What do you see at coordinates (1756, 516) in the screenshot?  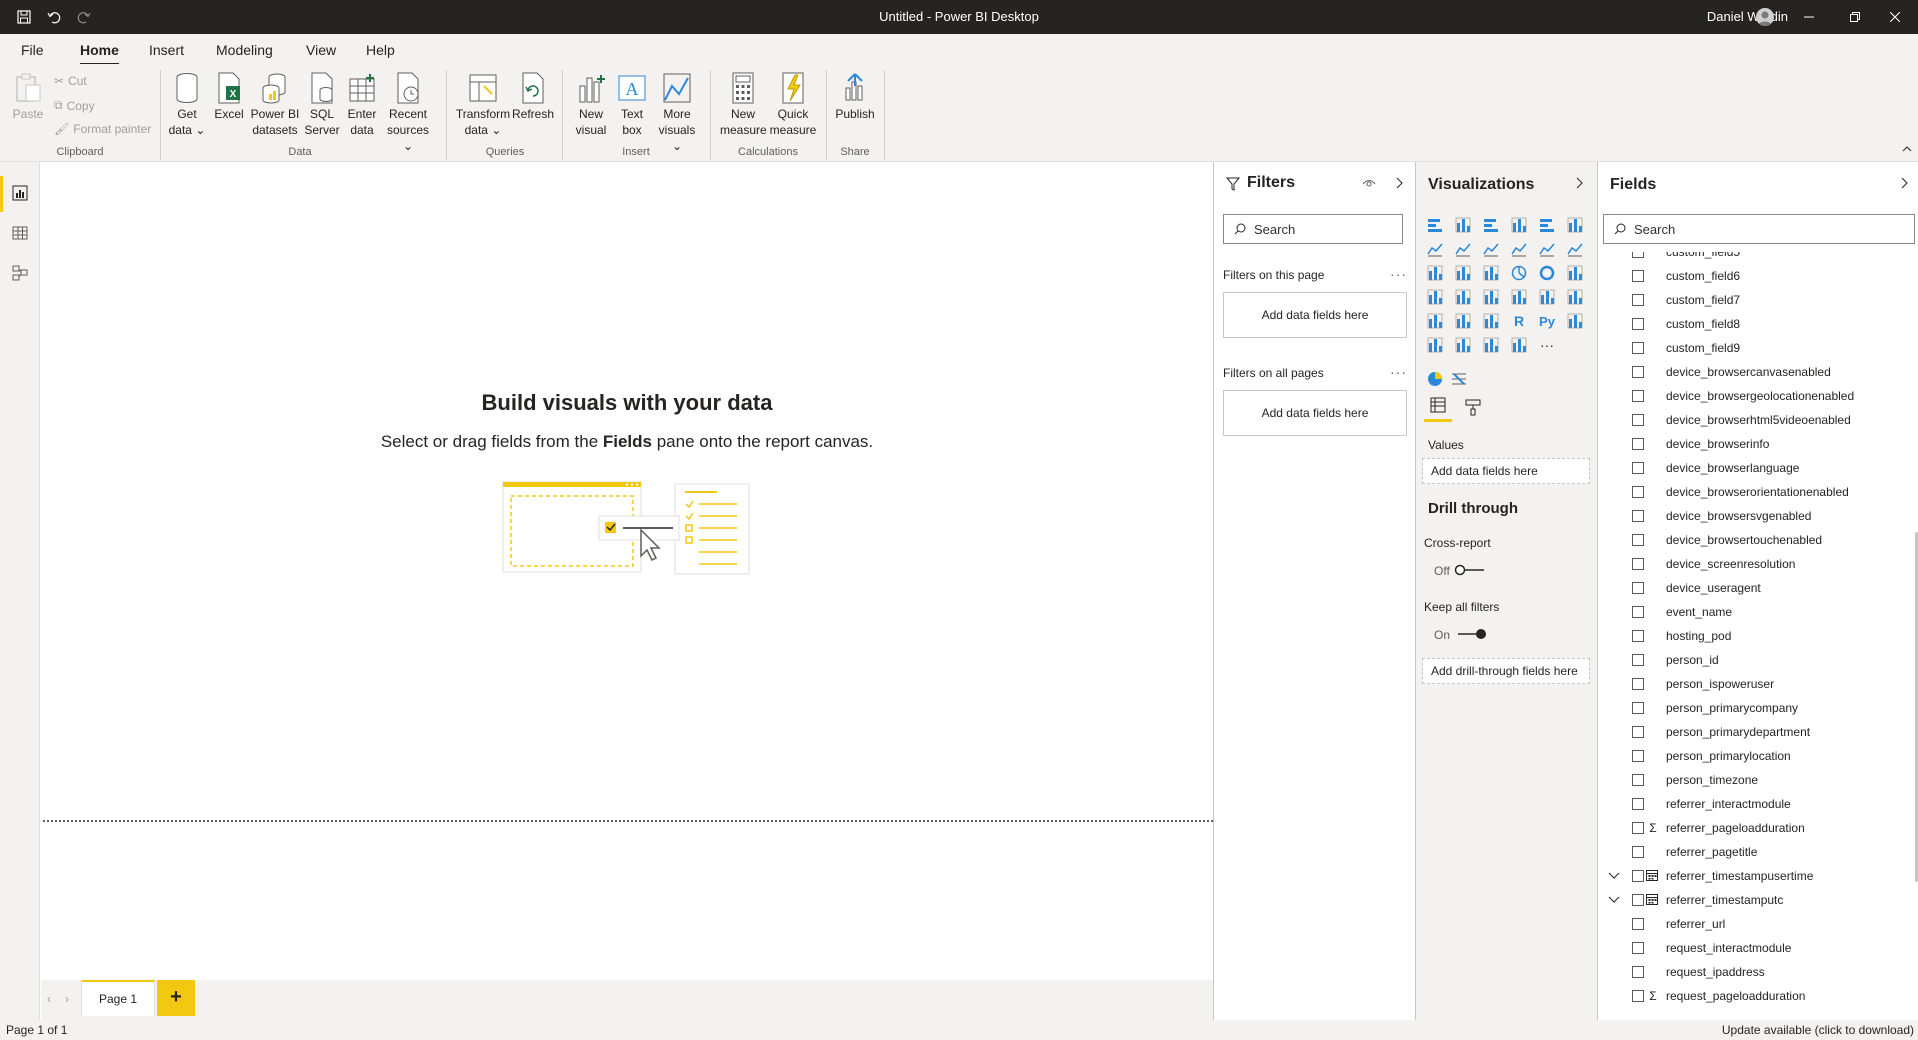 I see `list-item: device_browsersvgenabled` at bounding box center [1756, 516].